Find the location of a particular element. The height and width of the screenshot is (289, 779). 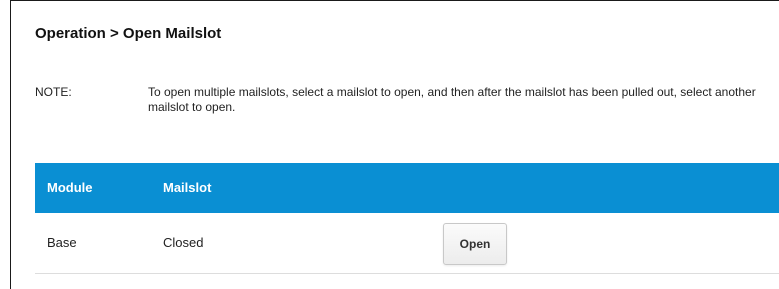

page-title: Operation > Open Mailslot is located at coordinates (128, 33).